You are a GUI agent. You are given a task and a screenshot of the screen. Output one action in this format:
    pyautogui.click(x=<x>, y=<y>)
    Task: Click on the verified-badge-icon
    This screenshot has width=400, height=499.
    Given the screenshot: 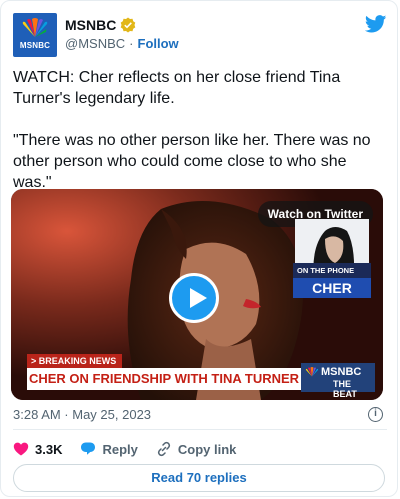 What is the action you would take?
    pyautogui.click(x=128, y=25)
    